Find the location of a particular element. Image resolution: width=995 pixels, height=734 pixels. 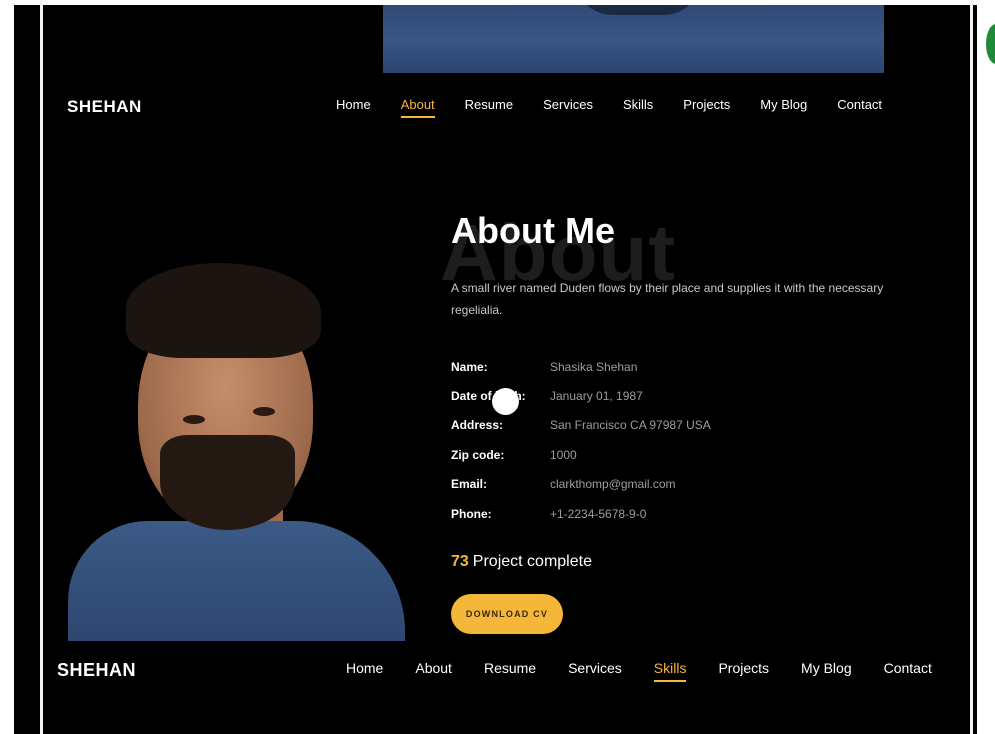

frame-divider-left is located at coordinates (41, 367).